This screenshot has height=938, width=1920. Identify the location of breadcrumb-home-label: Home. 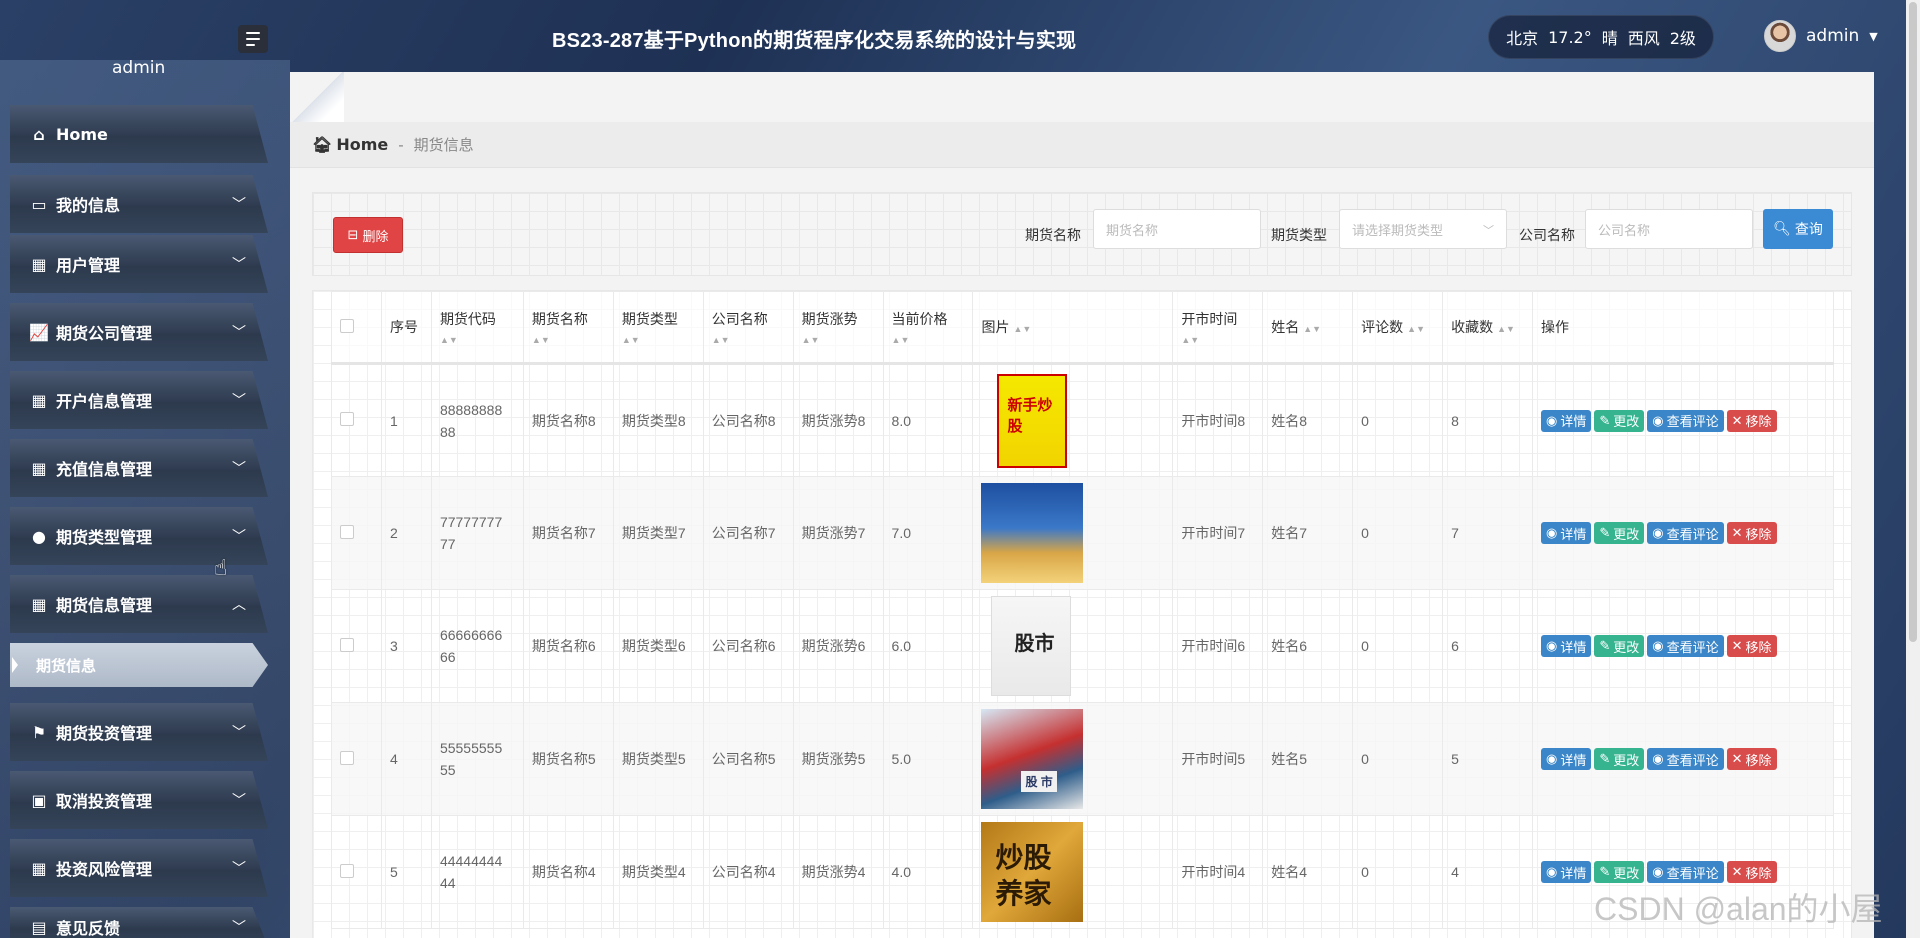
(362, 144).